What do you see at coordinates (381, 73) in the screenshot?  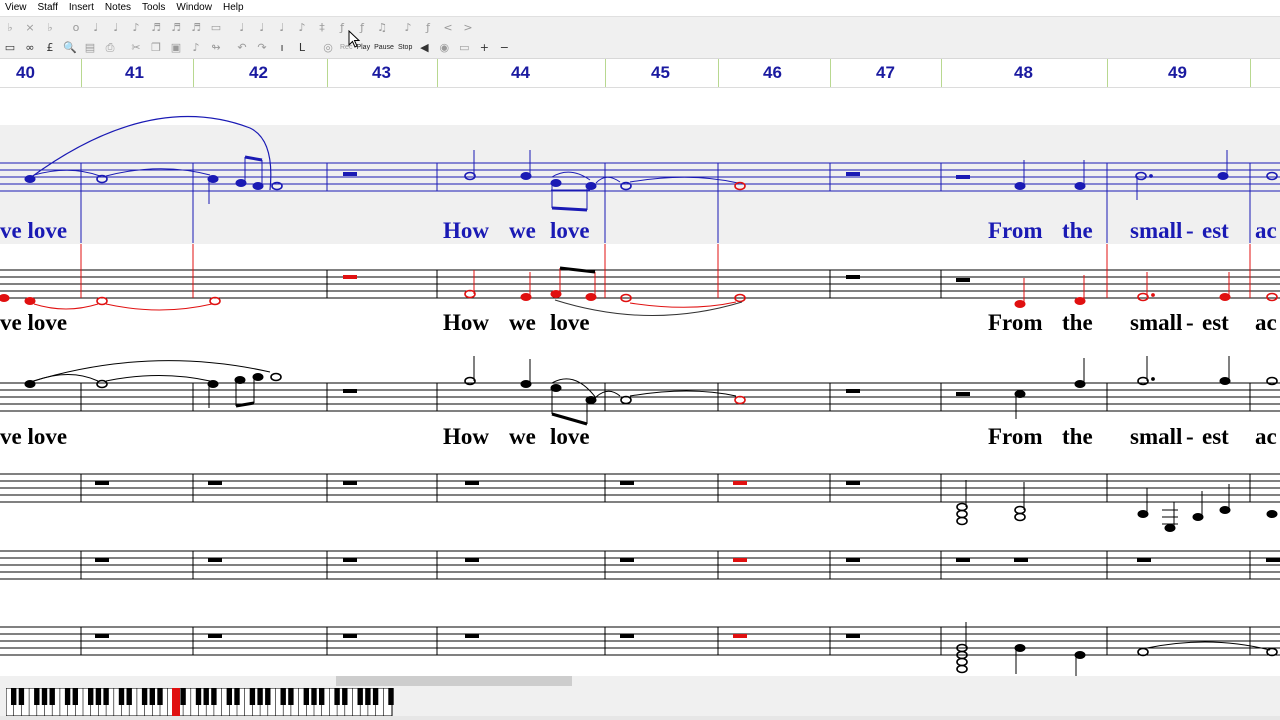 I see `measure-number-43: 43` at bounding box center [381, 73].